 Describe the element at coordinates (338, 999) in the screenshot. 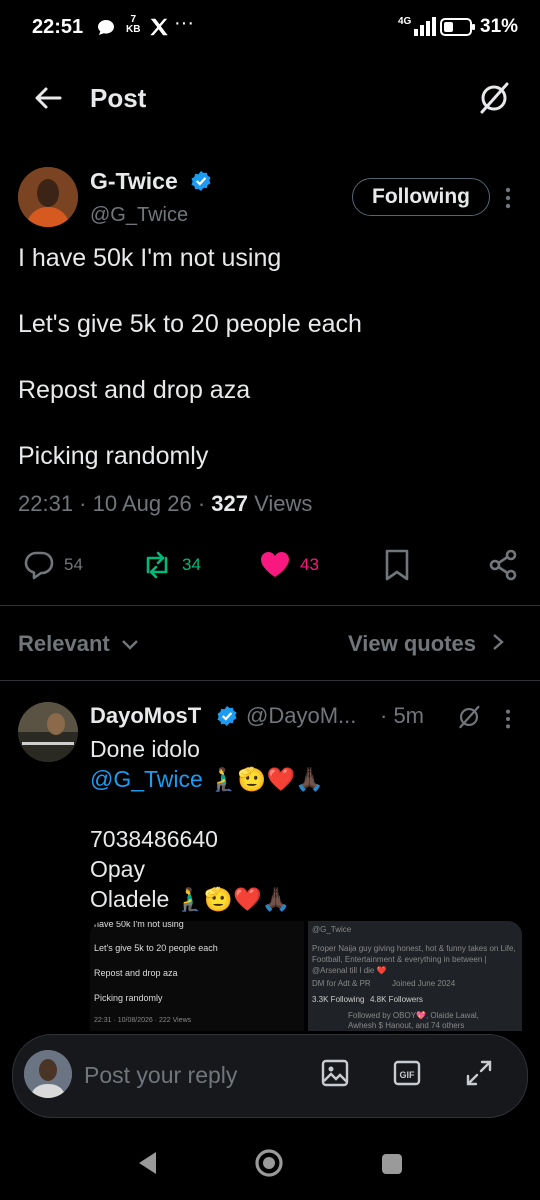

I see `image-text: 3.3K Following` at that location.